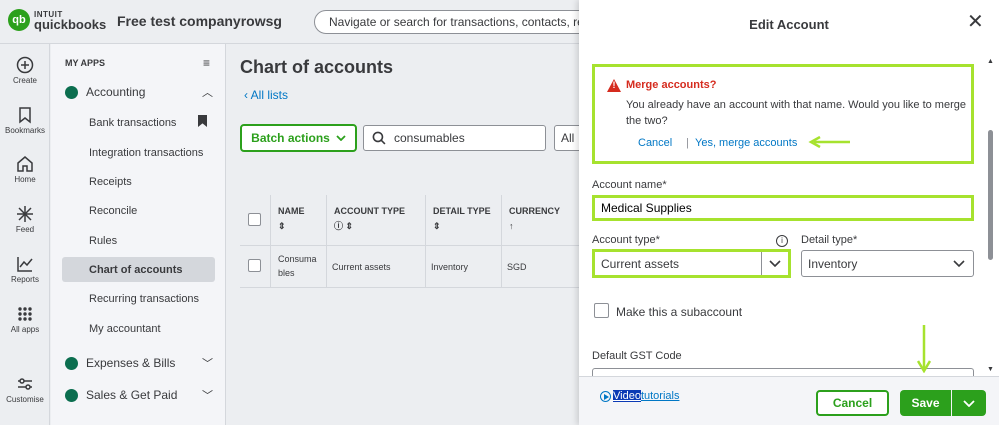 The image size is (999, 425). I want to click on batch-actions-button: Batch actions, so click(298, 138).